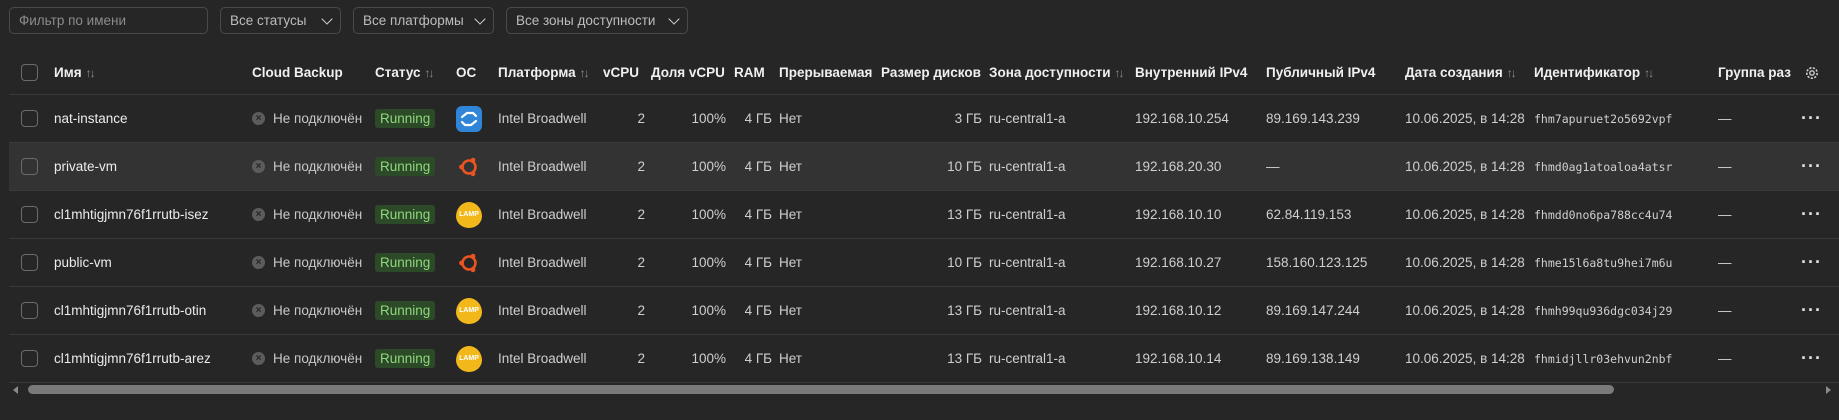 This screenshot has width=1839, height=420. Describe the element at coordinates (405, 72) in the screenshot. I see `column-header-status: Статус ↑↓` at that location.